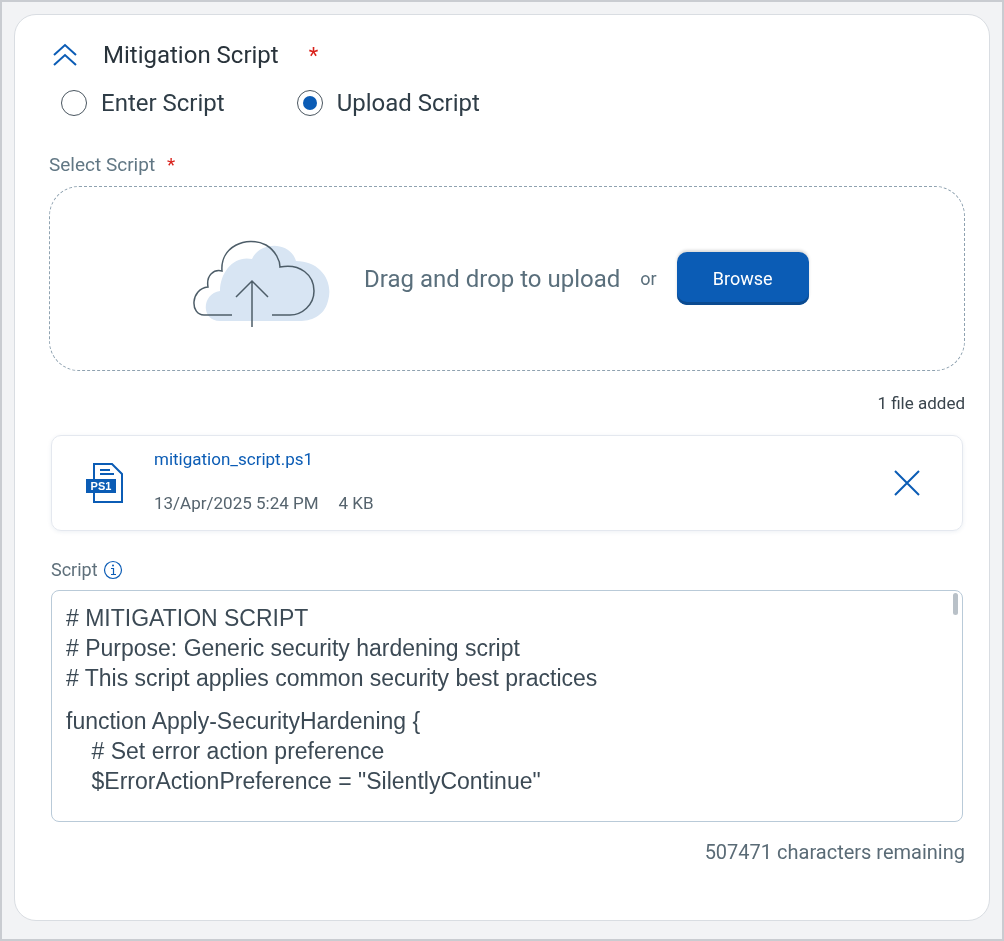 The width and height of the screenshot is (1004, 941). Describe the element at coordinates (907, 483) in the screenshot. I see `close-icon` at that location.